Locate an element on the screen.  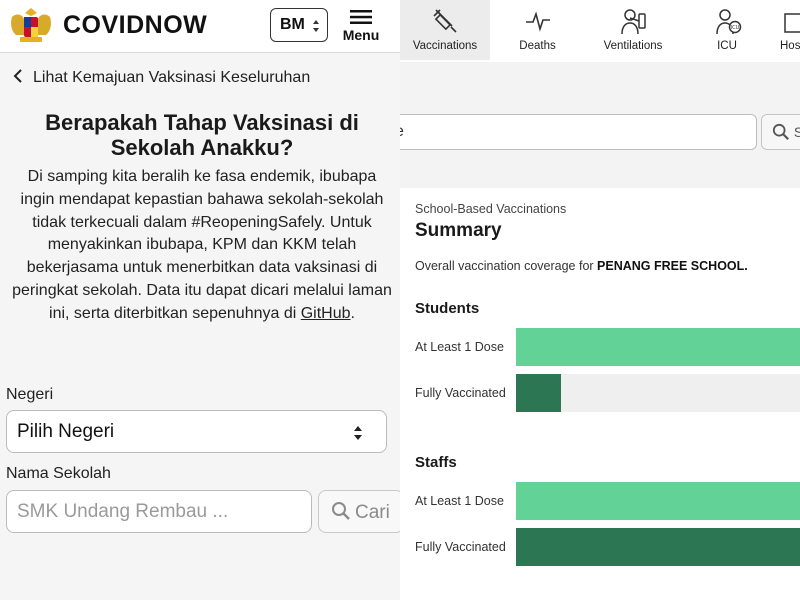
search-button: Cari is located at coordinates (359, 511).